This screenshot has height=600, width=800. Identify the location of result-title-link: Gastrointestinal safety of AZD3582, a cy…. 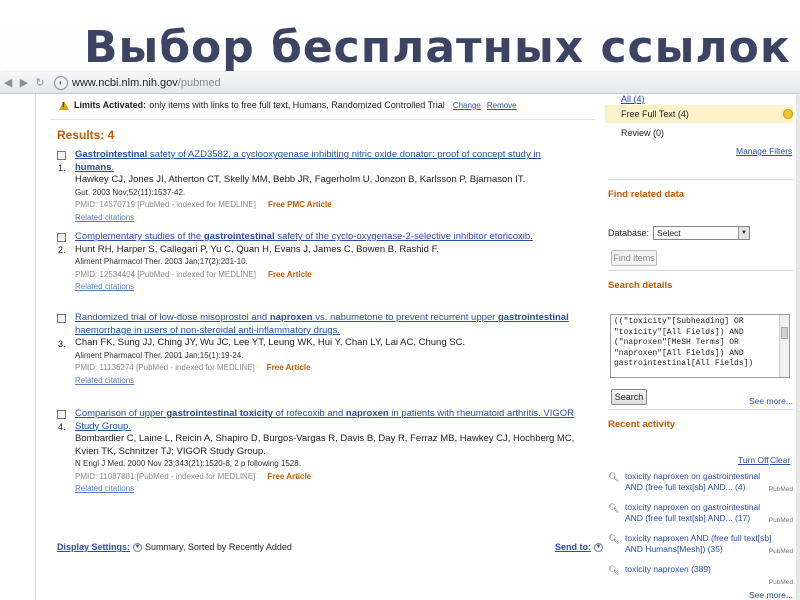
(325, 161).